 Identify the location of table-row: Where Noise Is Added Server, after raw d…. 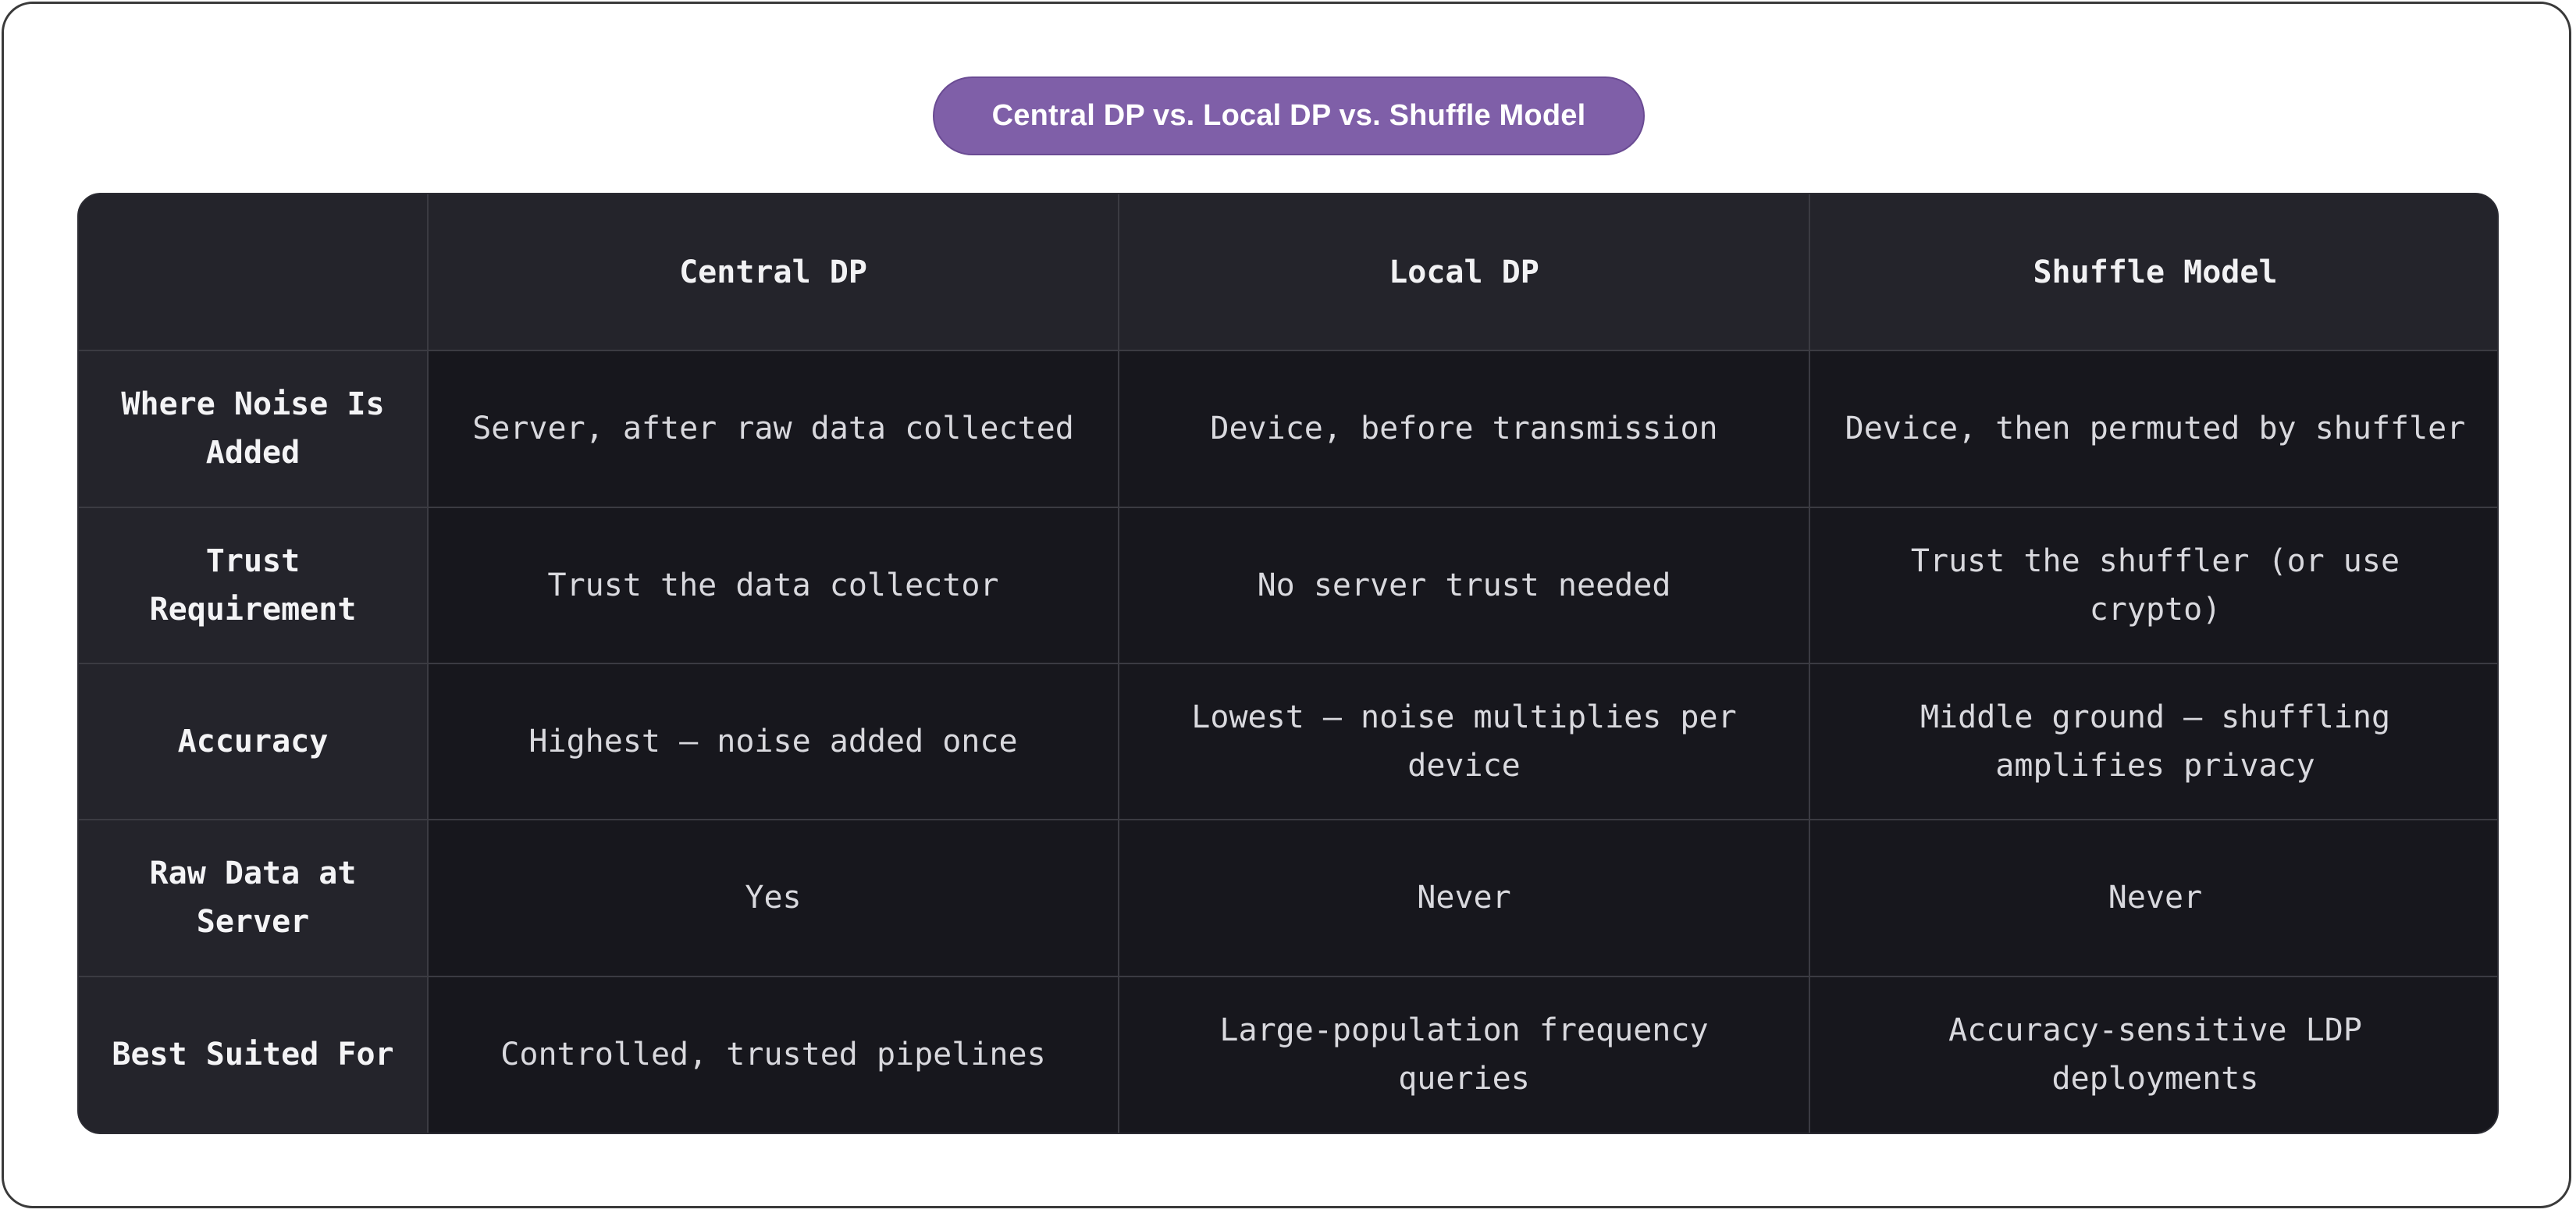
(1288, 429).